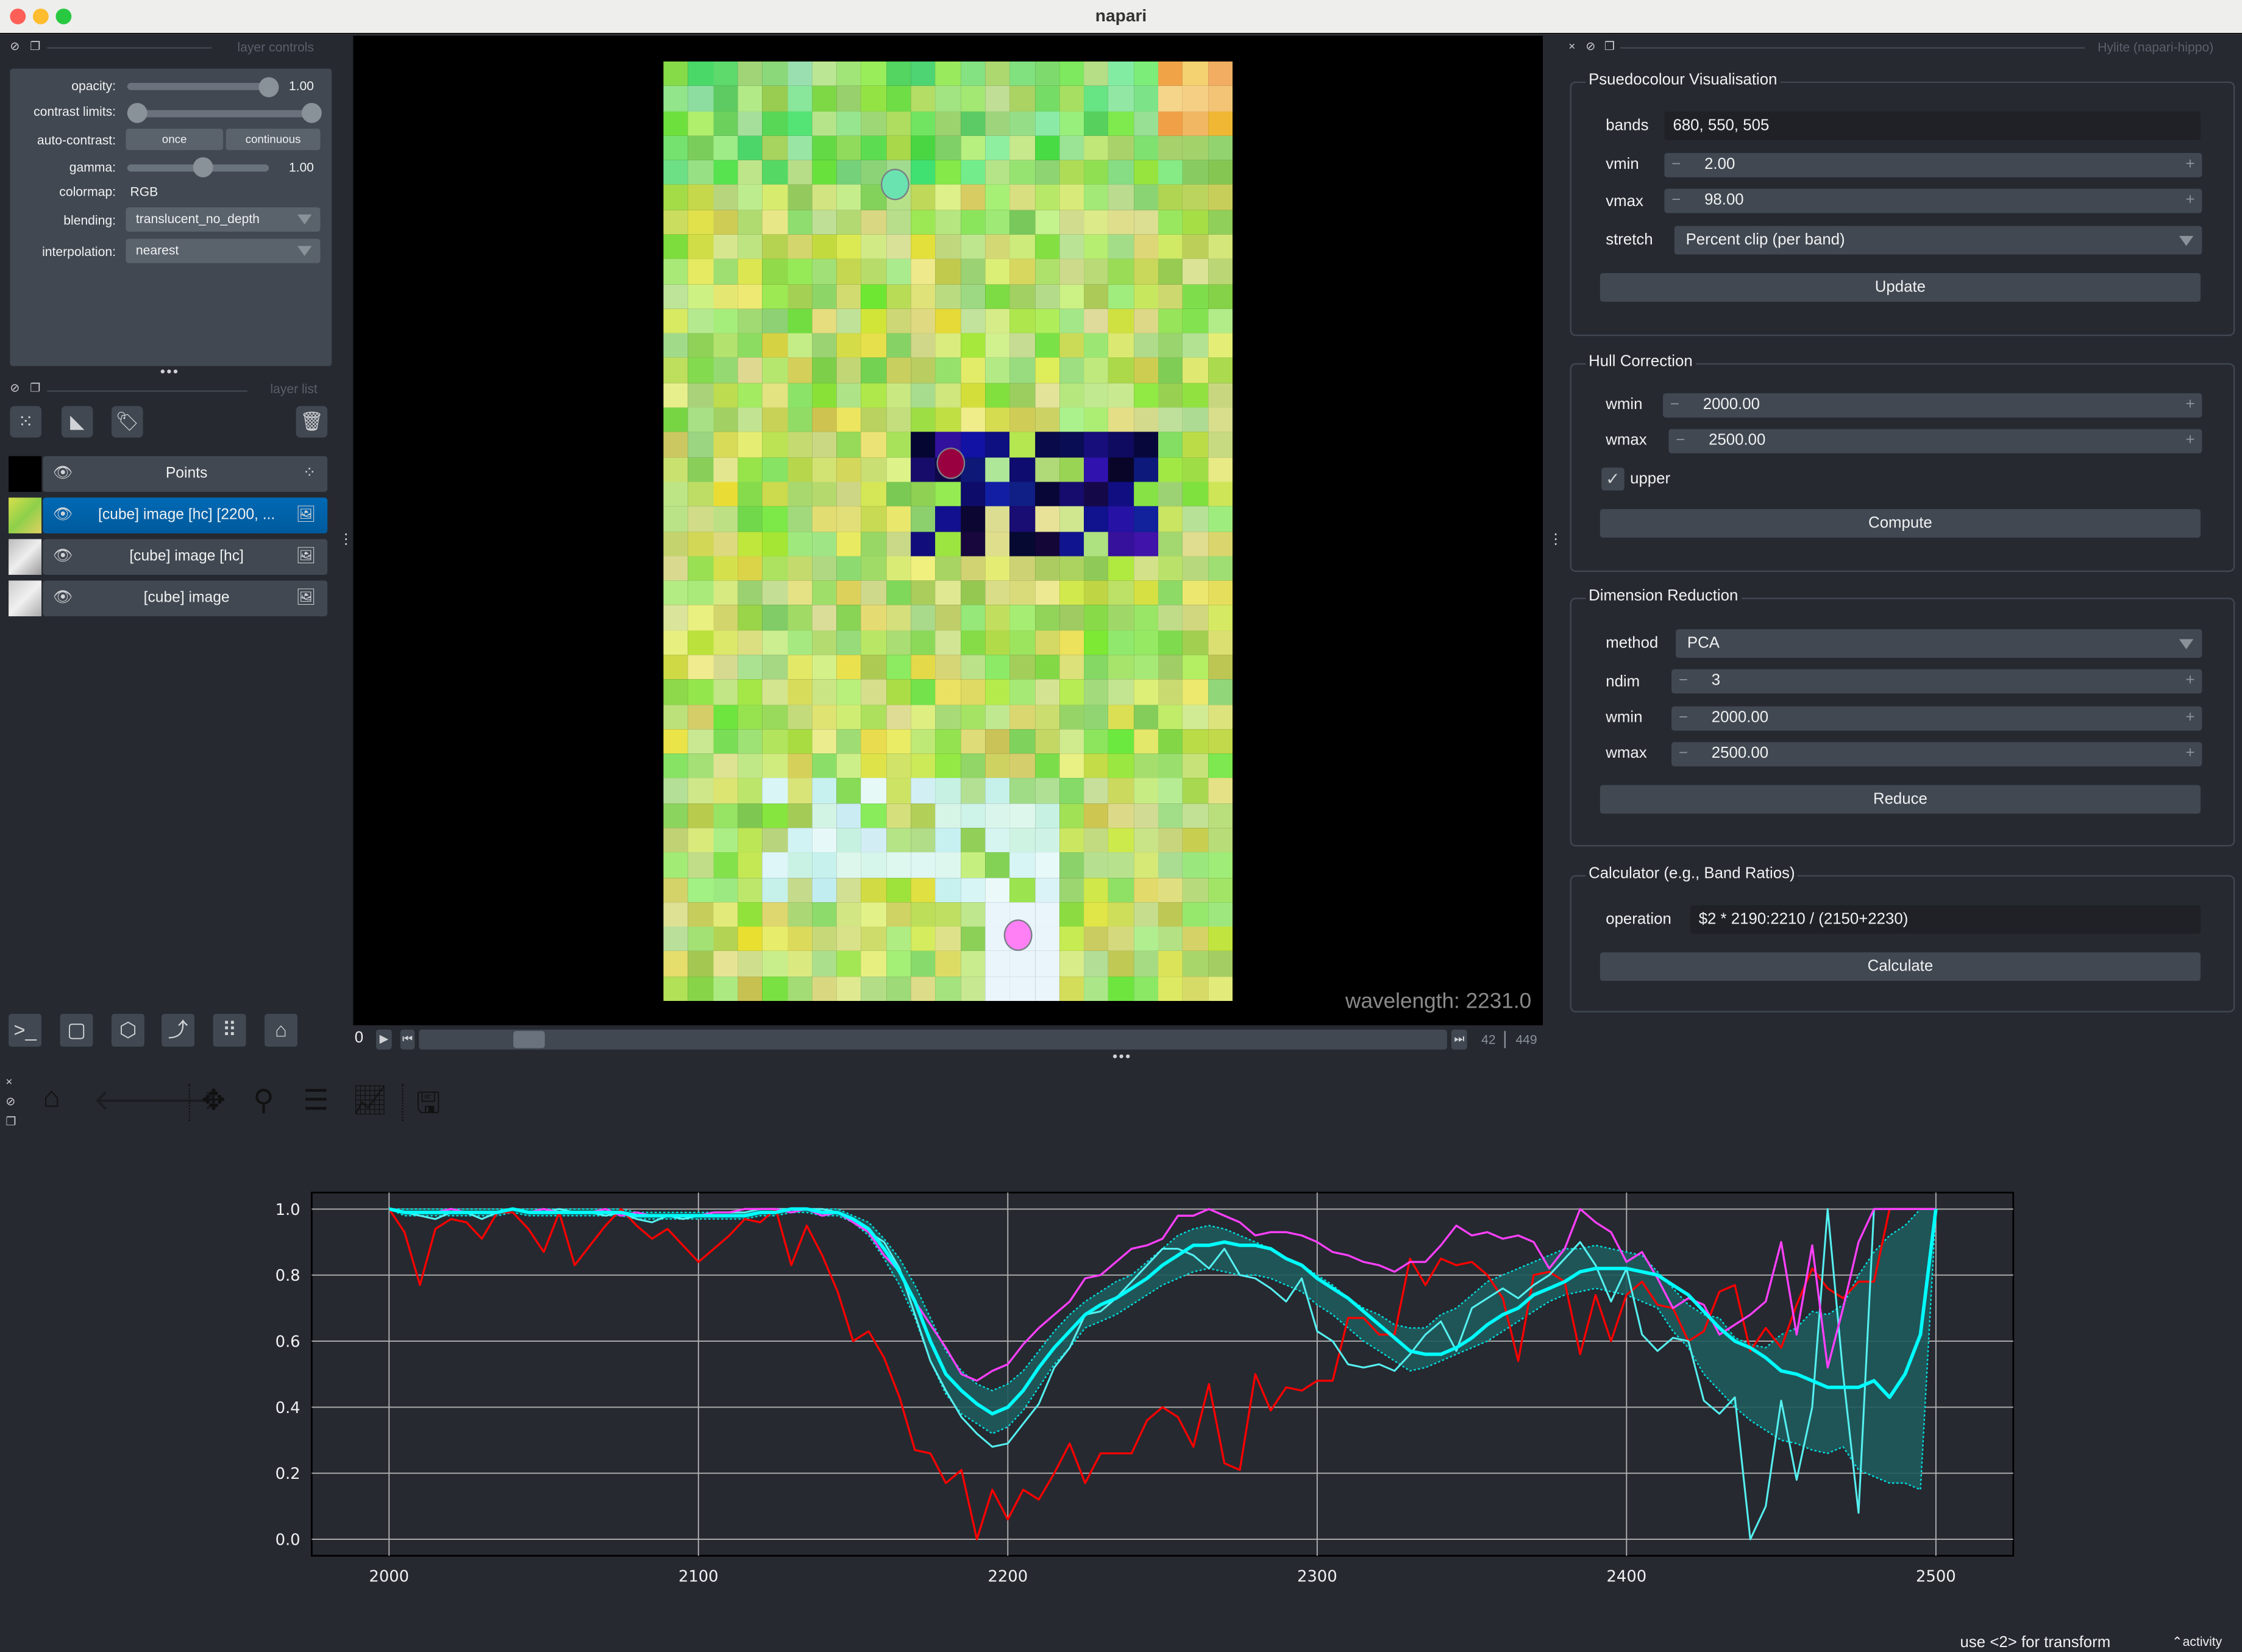 Image resolution: width=2242 pixels, height=1652 pixels. What do you see at coordinates (25, 1030) in the screenshot?
I see `console-button: >_` at bounding box center [25, 1030].